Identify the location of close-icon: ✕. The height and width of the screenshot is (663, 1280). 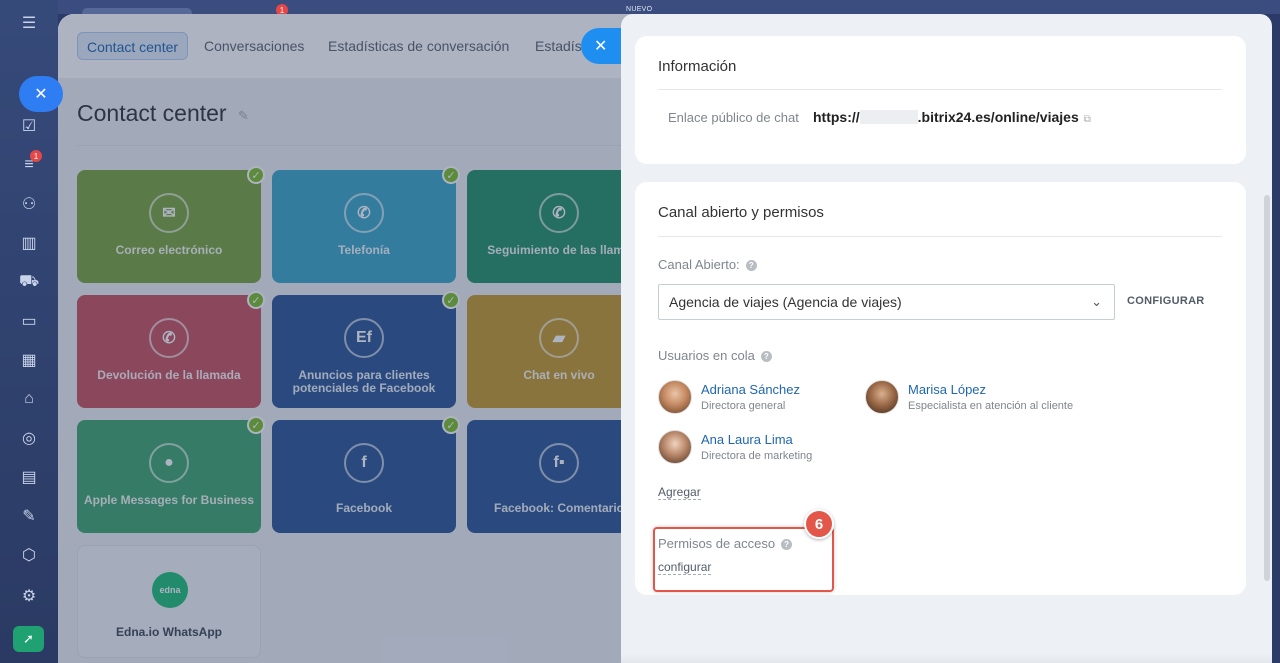
(601, 46).